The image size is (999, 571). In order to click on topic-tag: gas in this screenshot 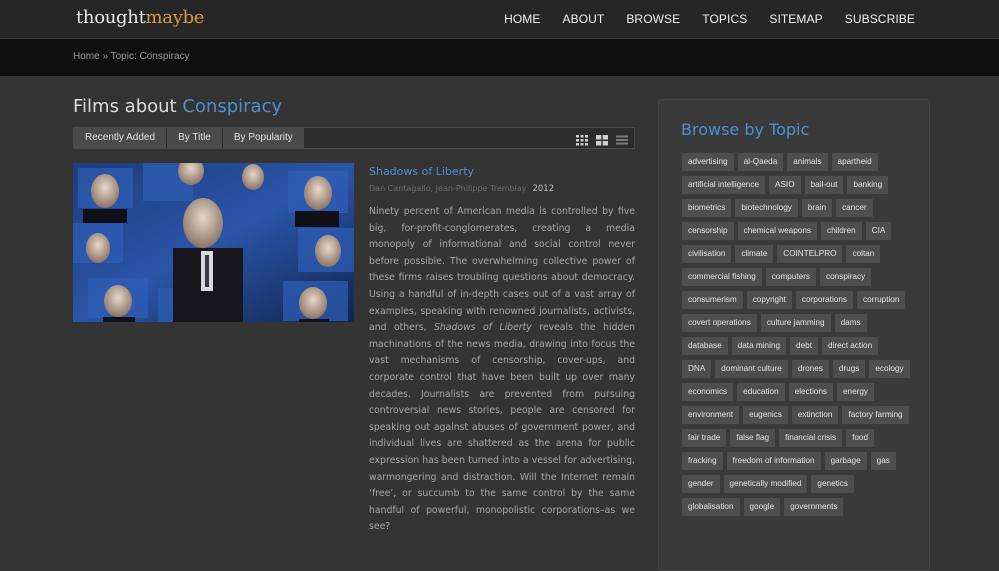, I will do `click(883, 461)`.